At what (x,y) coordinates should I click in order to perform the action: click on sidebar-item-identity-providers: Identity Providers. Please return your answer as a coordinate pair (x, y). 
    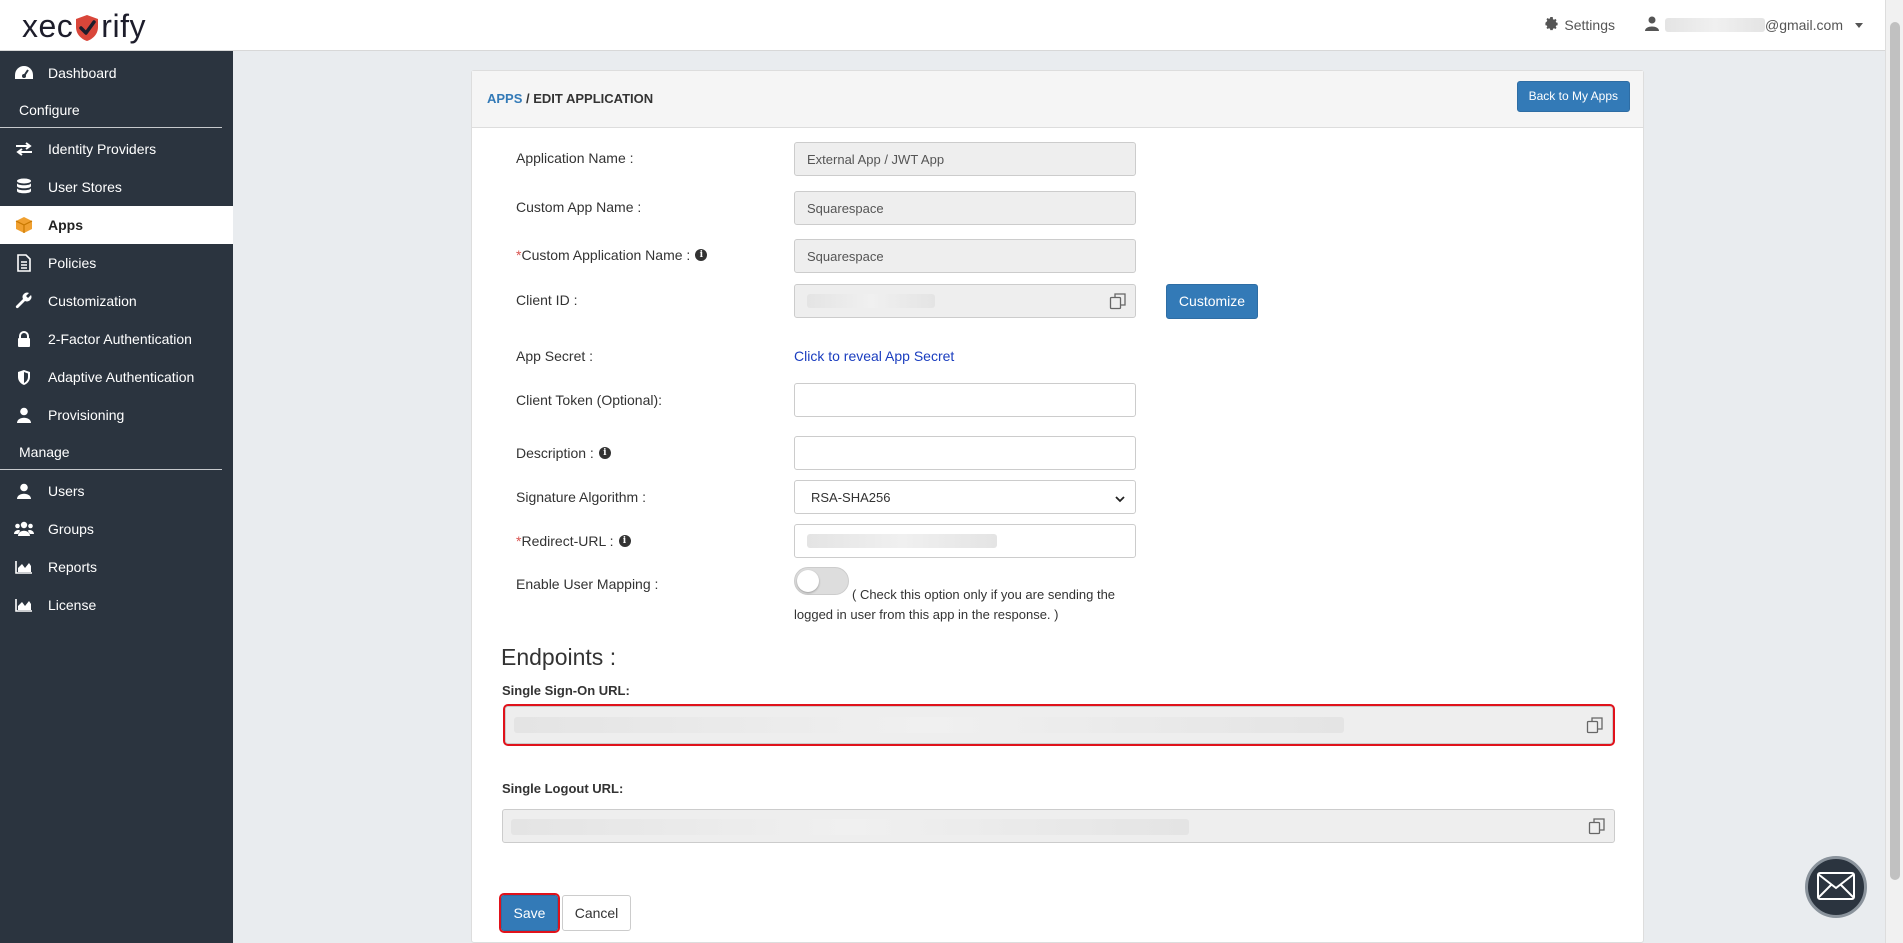
    Looking at the image, I should click on (116, 149).